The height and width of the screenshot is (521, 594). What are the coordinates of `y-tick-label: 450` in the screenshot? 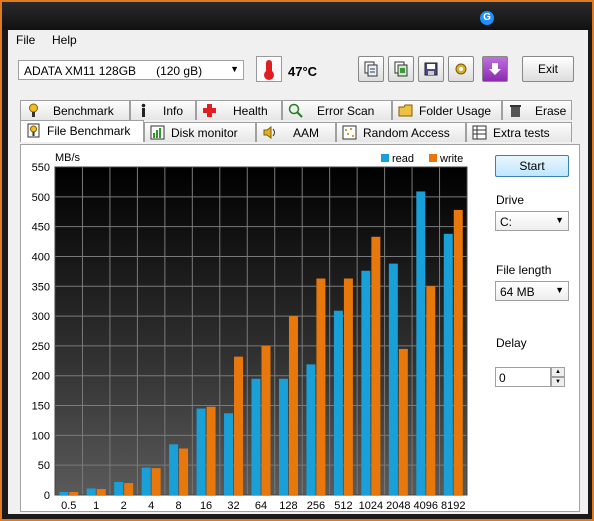 It's located at (41, 228).